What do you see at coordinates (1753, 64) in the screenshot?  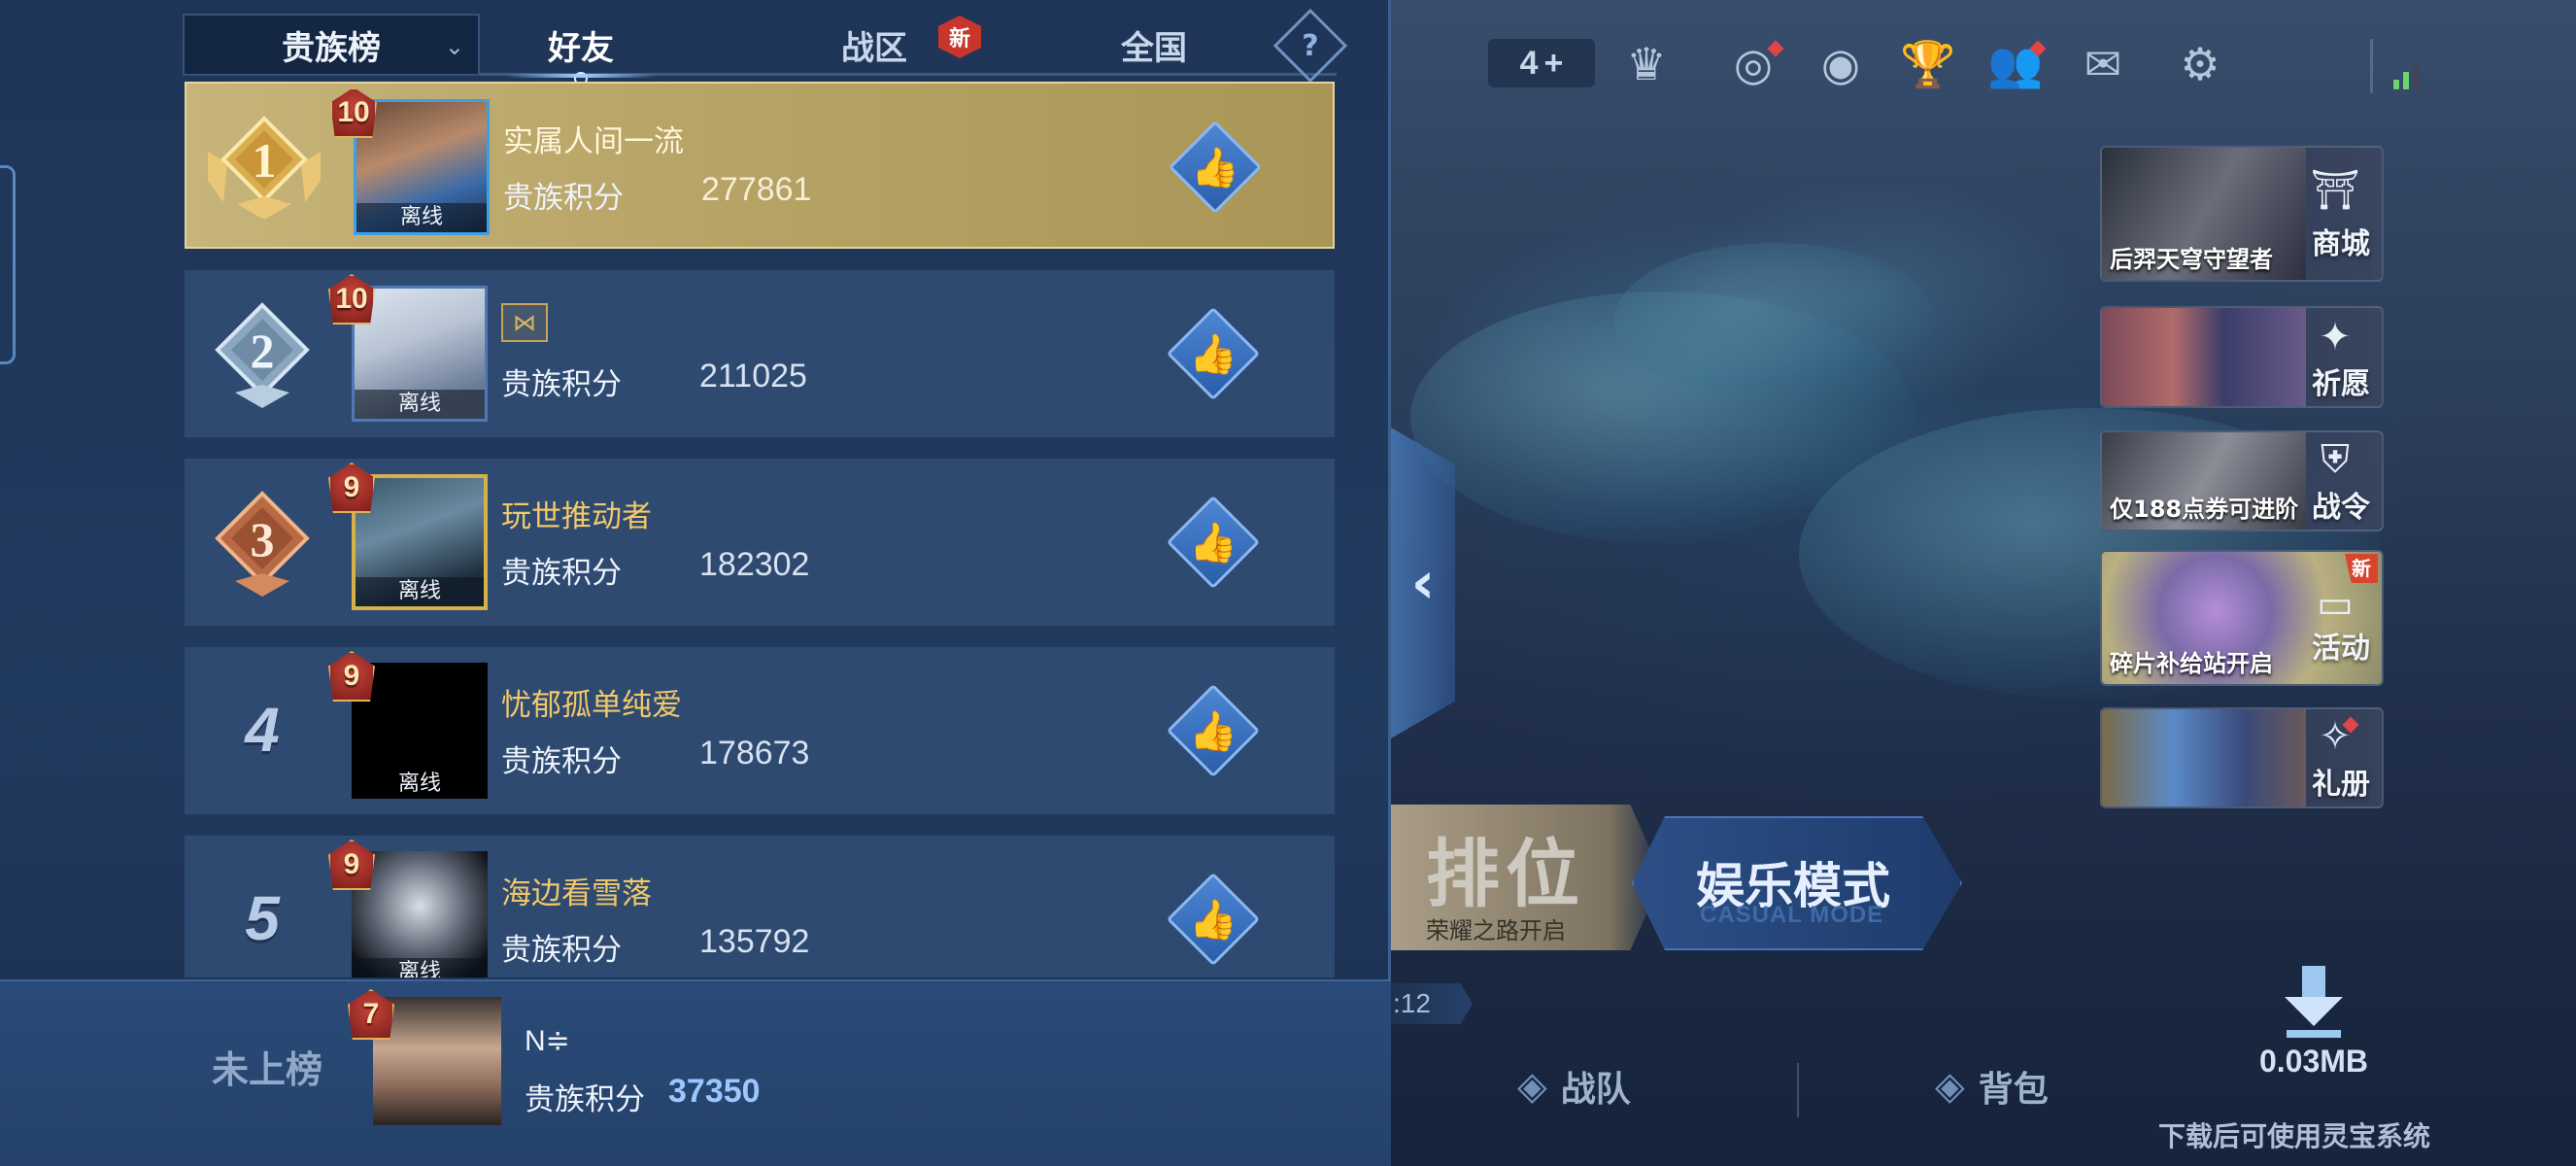 I see `target-icon: ◎` at bounding box center [1753, 64].